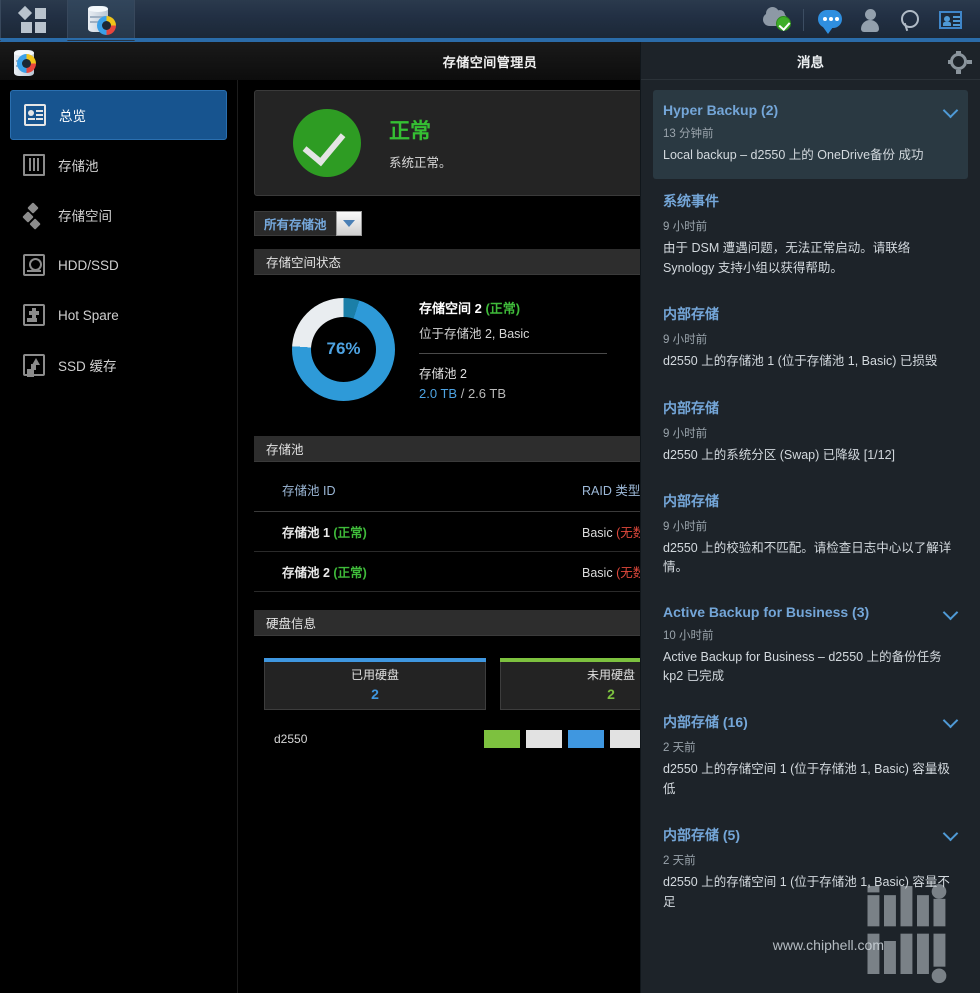 This screenshot has width=980, height=993. What do you see at coordinates (691, 201) in the screenshot?
I see `notification-title: 系统事件` at bounding box center [691, 201].